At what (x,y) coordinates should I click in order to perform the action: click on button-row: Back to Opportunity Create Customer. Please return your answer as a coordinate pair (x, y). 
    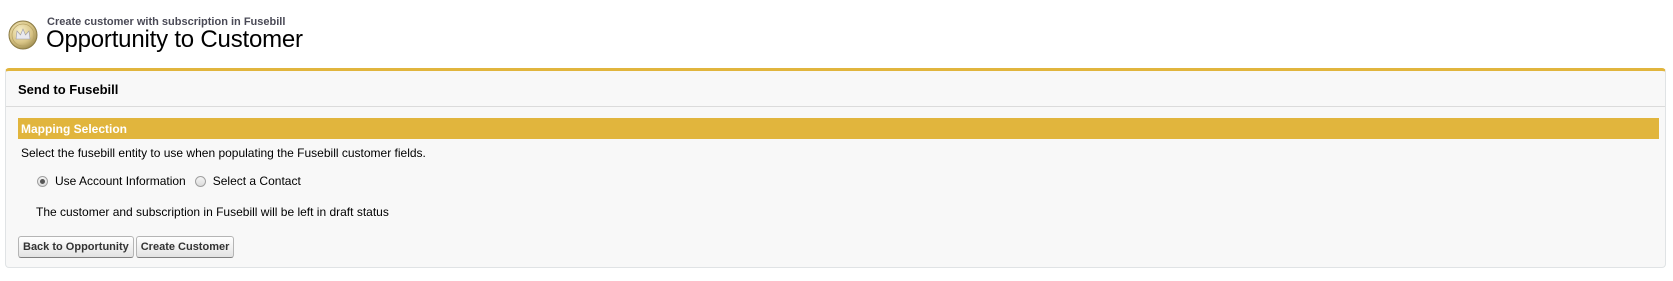
    Looking at the image, I should click on (127, 247).